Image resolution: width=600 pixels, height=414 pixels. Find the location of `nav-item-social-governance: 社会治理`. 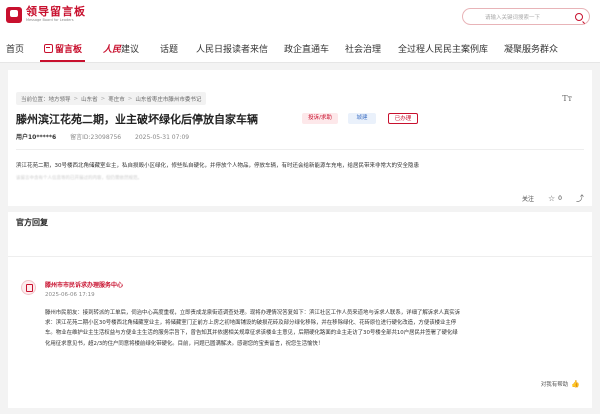

nav-item-social-governance: 社会治理 is located at coordinates (363, 48).